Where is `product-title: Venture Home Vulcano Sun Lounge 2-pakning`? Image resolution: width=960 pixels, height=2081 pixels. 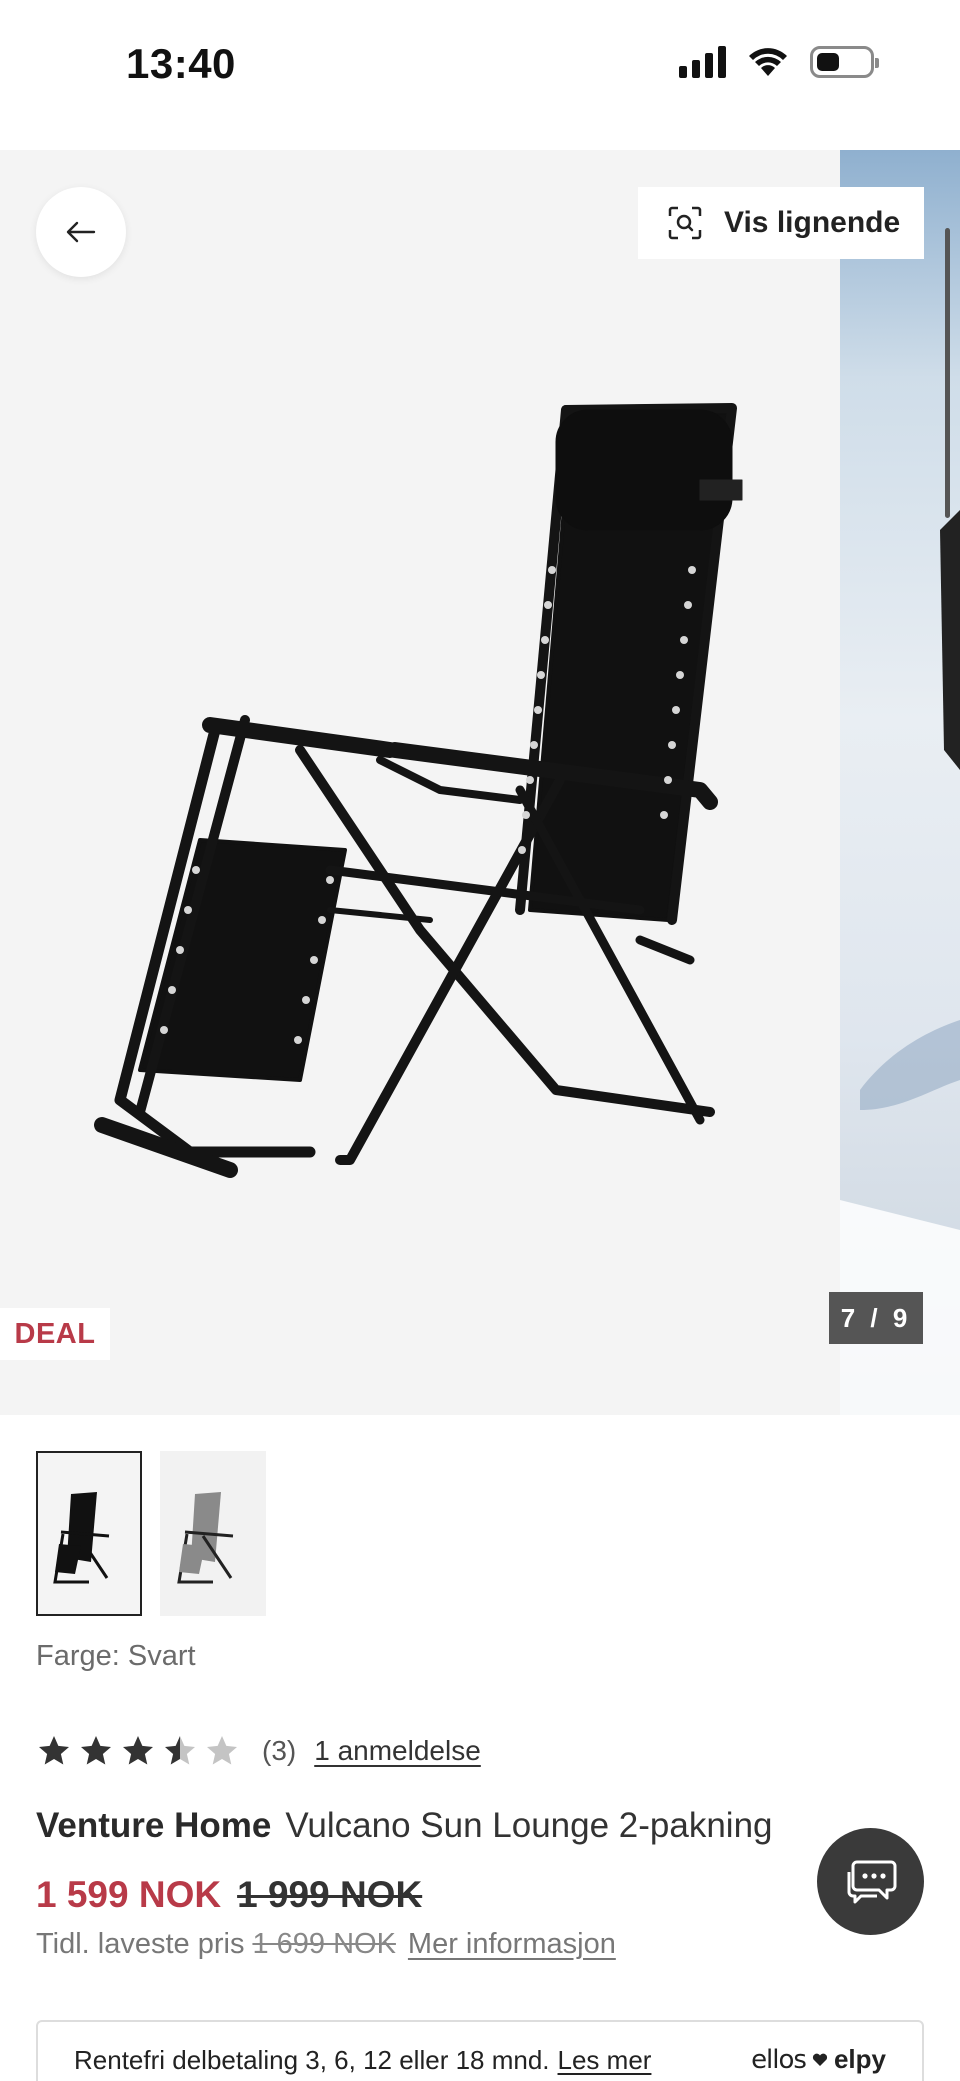
product-title: Venture Home Vulcano Sun Lounge 2-pakning is located at coordinates (404, 1826).